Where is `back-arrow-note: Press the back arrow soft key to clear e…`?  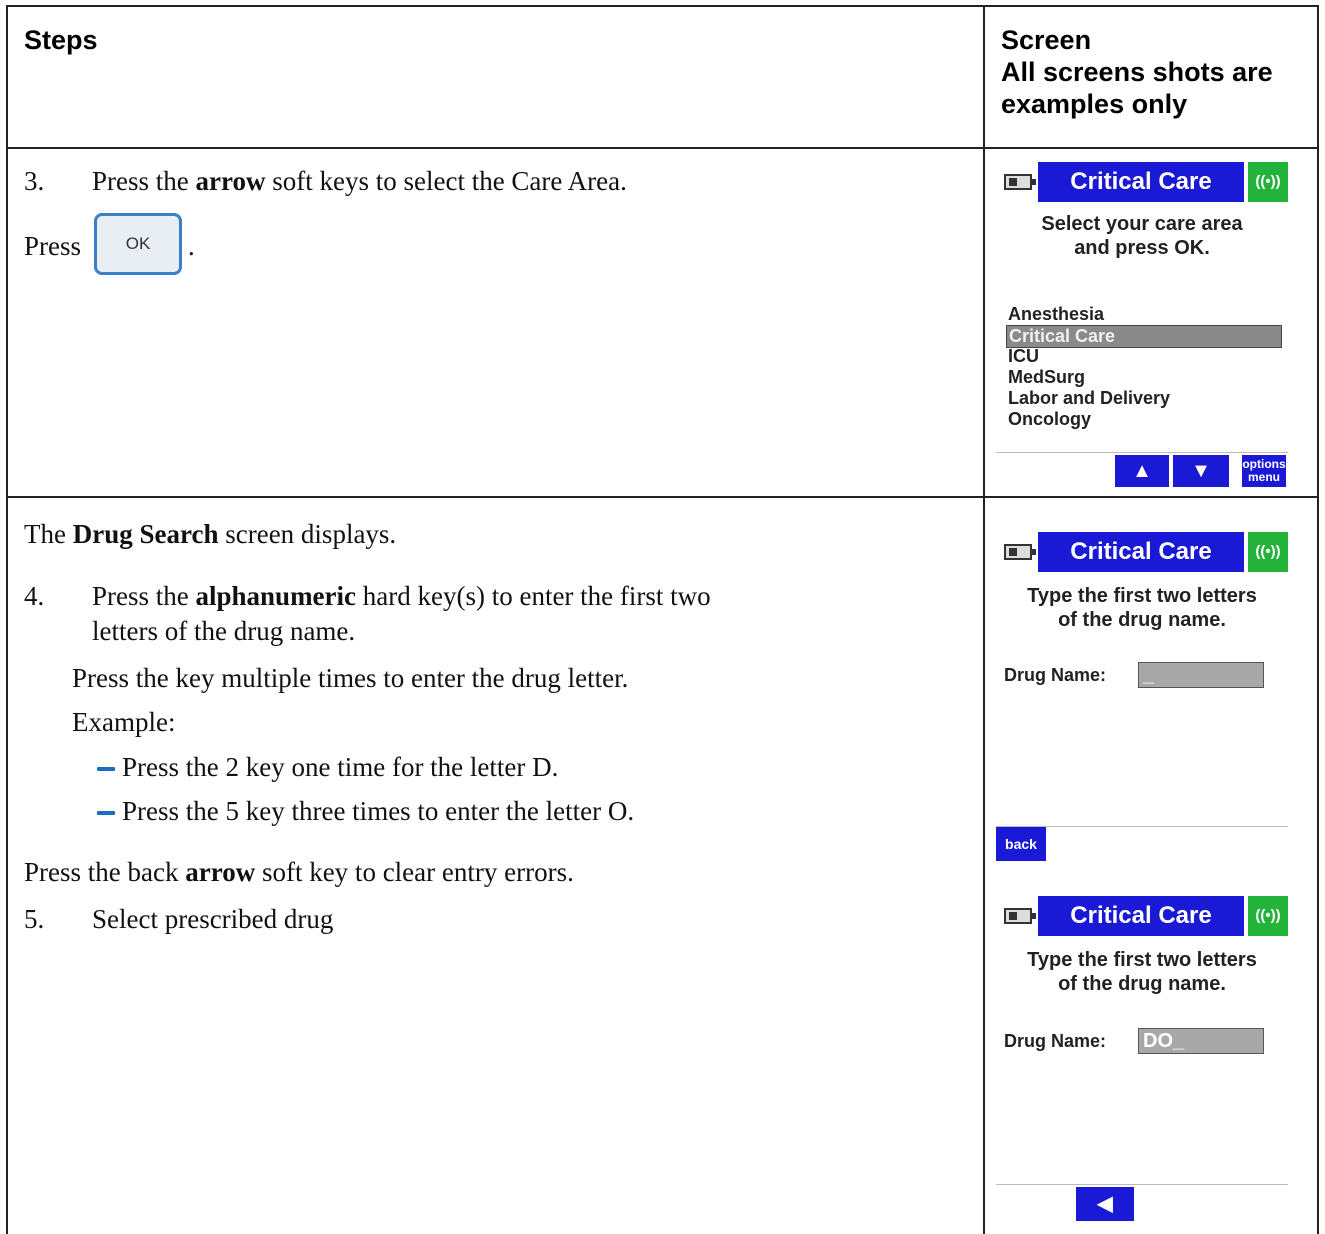 back-arrow-note: Press the back arrow soft key to clear e… is located at coordinates (299, 872).